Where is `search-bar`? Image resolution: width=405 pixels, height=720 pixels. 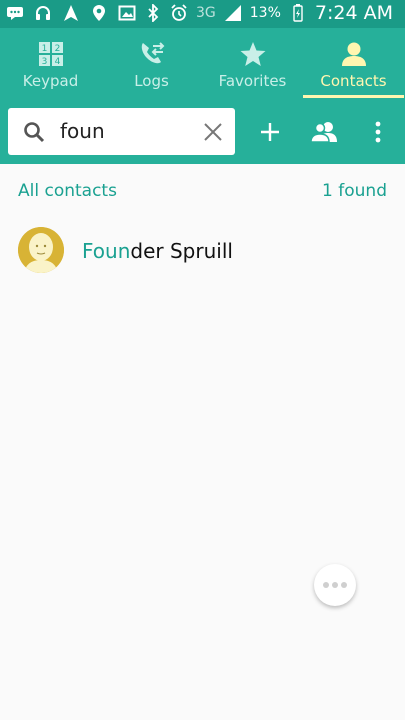 search-bar is located at coordinates (202, 132).